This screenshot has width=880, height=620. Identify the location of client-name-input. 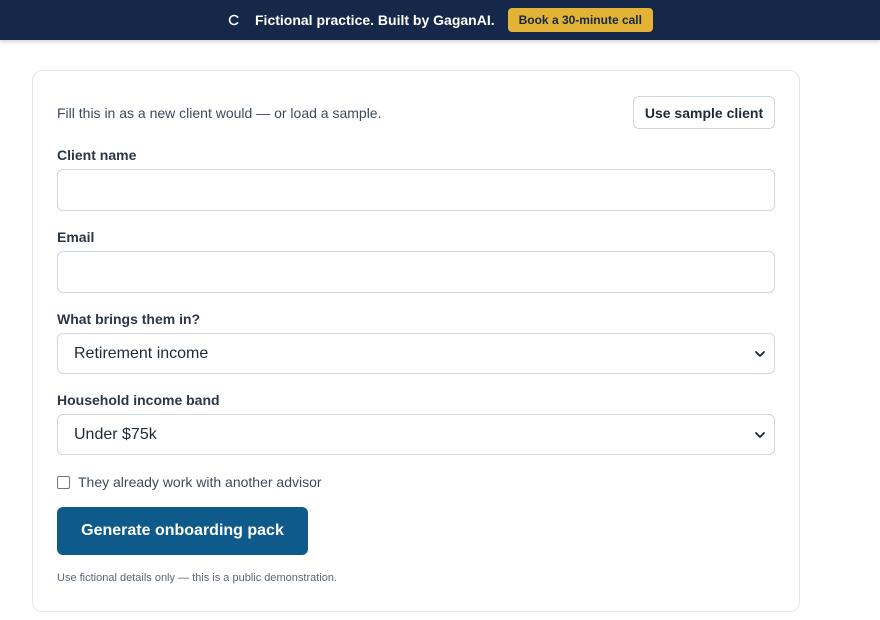
(416, 190).